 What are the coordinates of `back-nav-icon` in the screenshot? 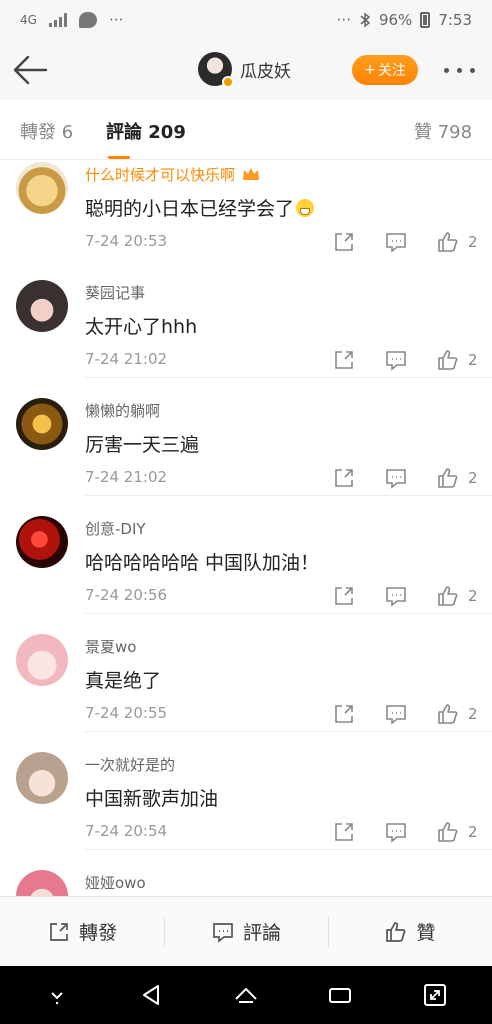 It's located at (152, 995).